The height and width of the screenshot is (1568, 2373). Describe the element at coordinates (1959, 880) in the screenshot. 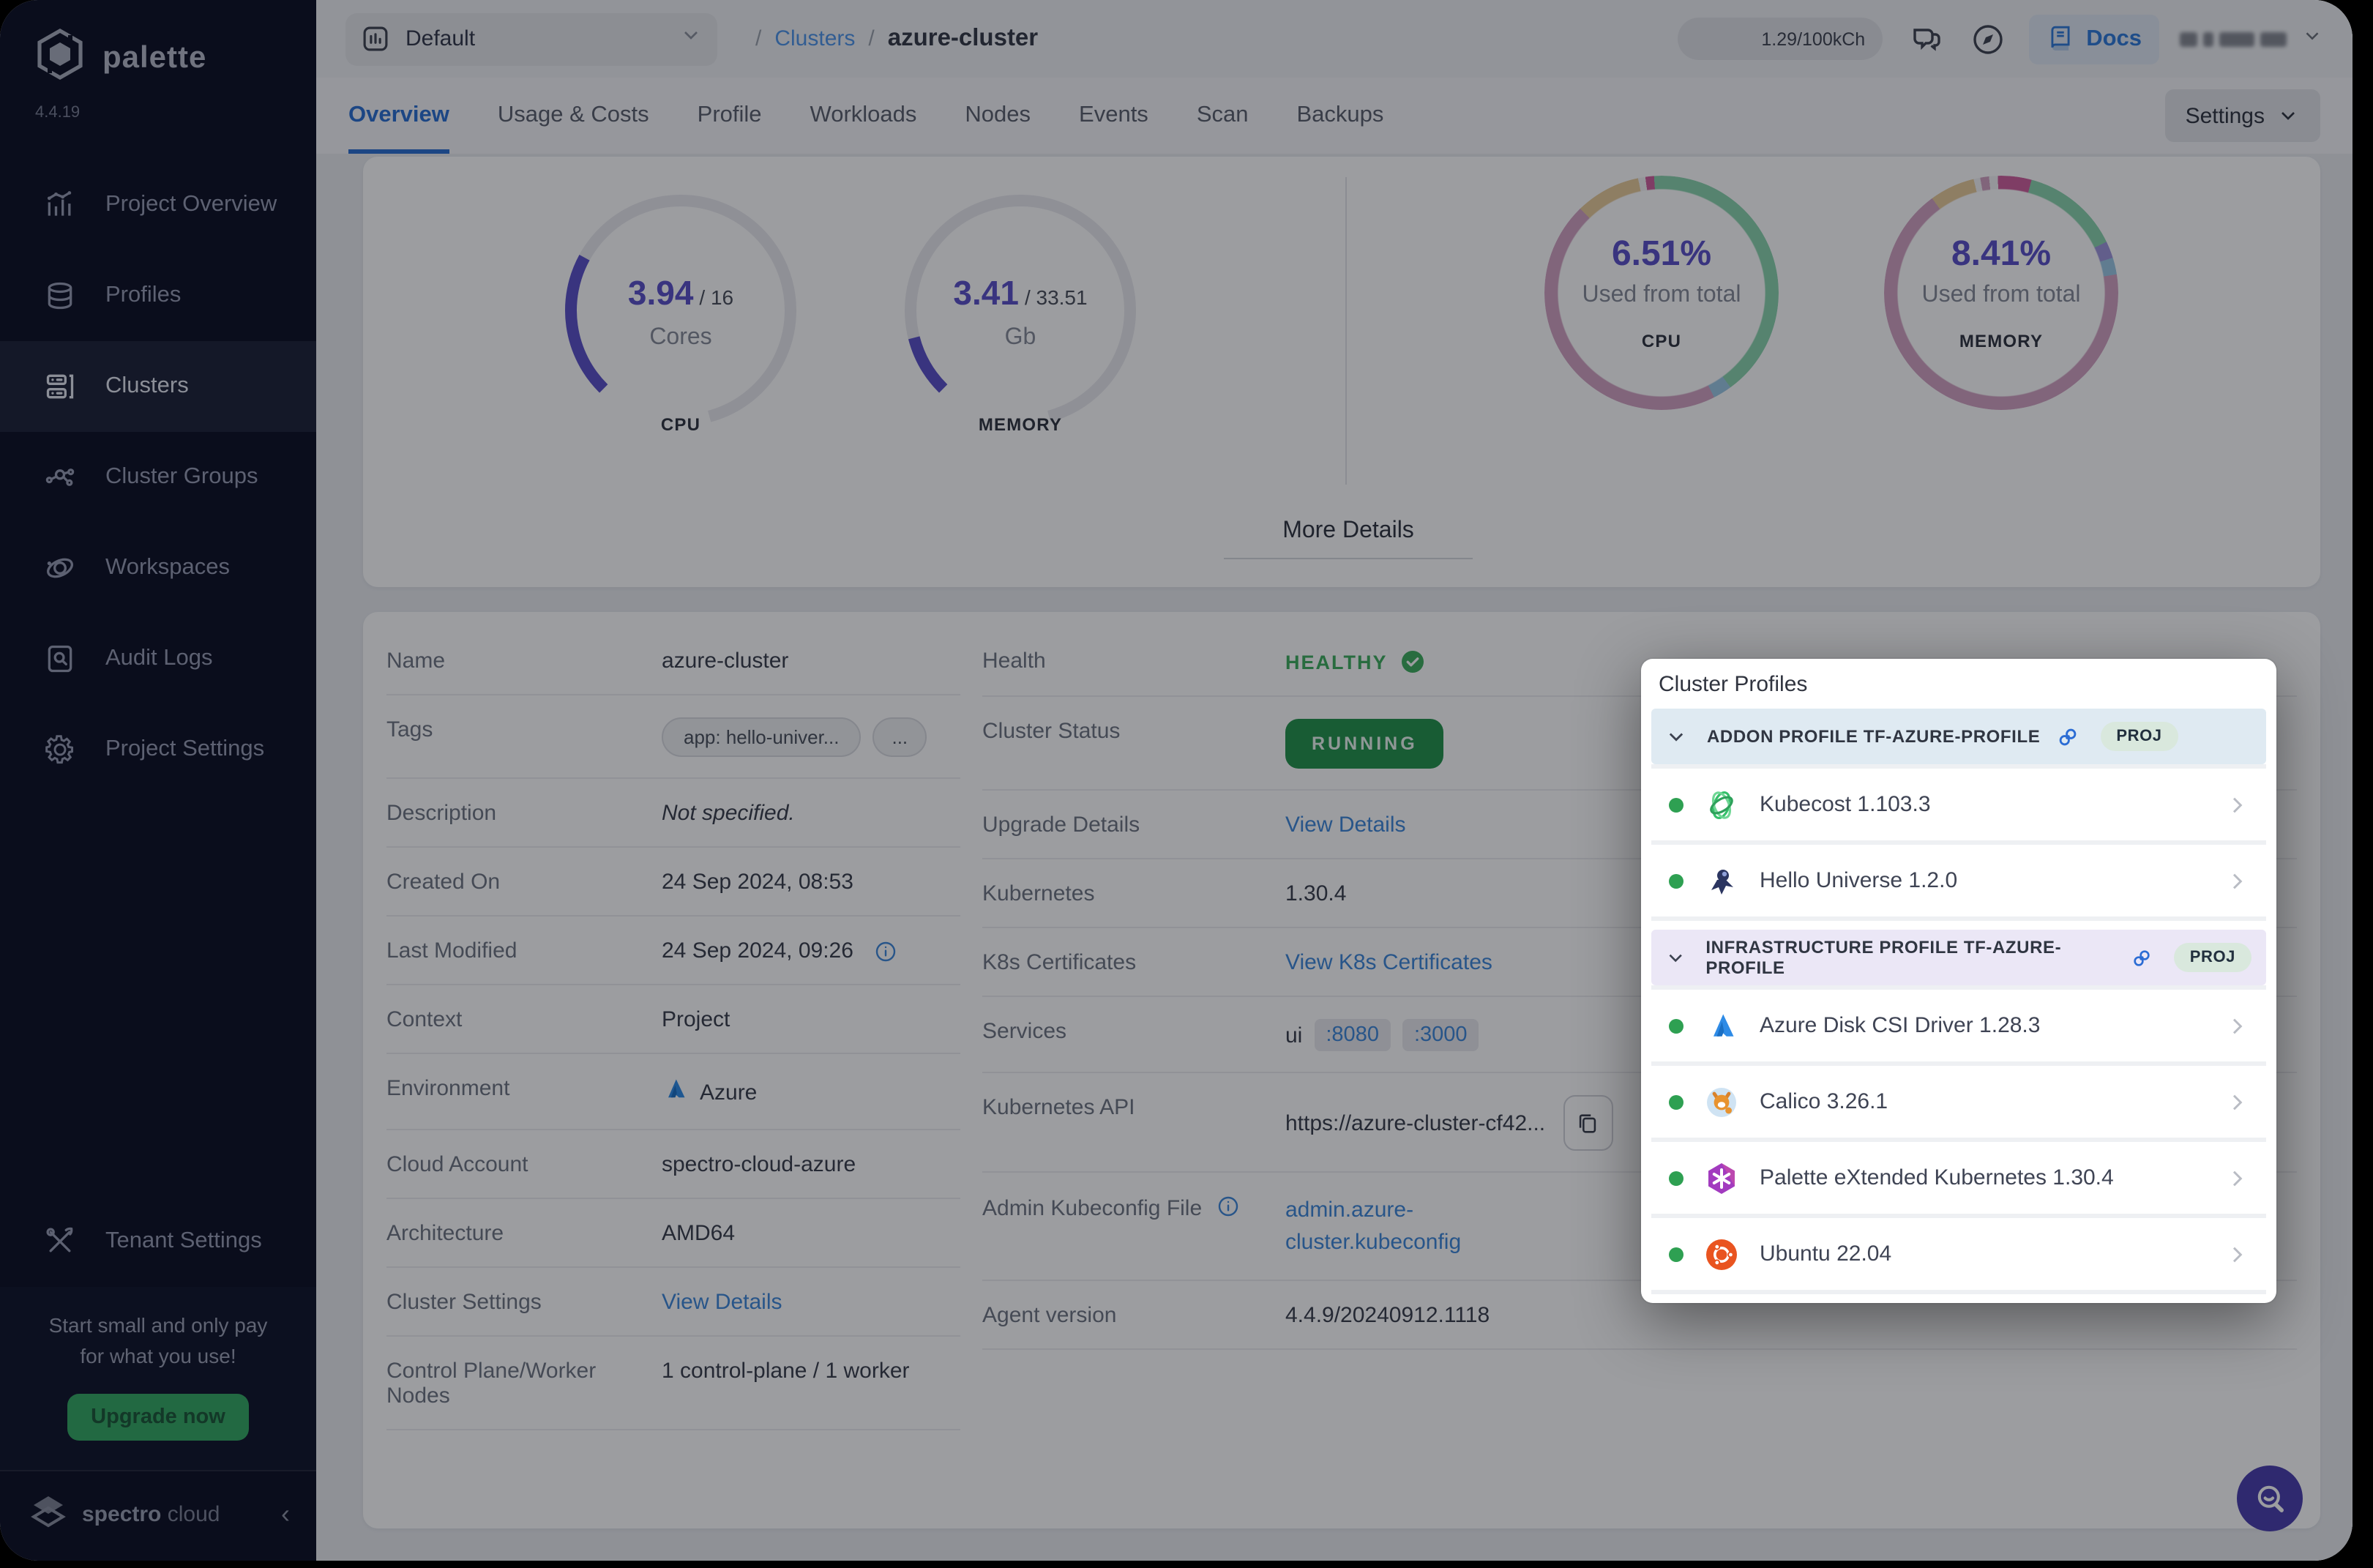

I see `profile-row-hello-universe: Hello Universe 1.2.0` at that location.